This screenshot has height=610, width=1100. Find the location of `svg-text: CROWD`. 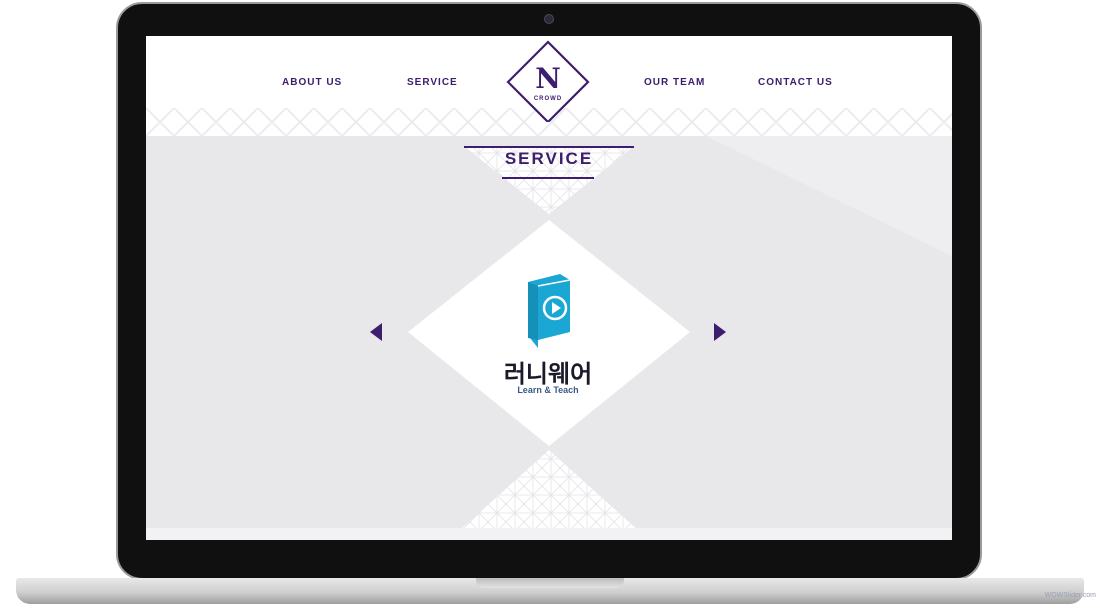

svg-text: CROWD is located at coordinates (548, 99).